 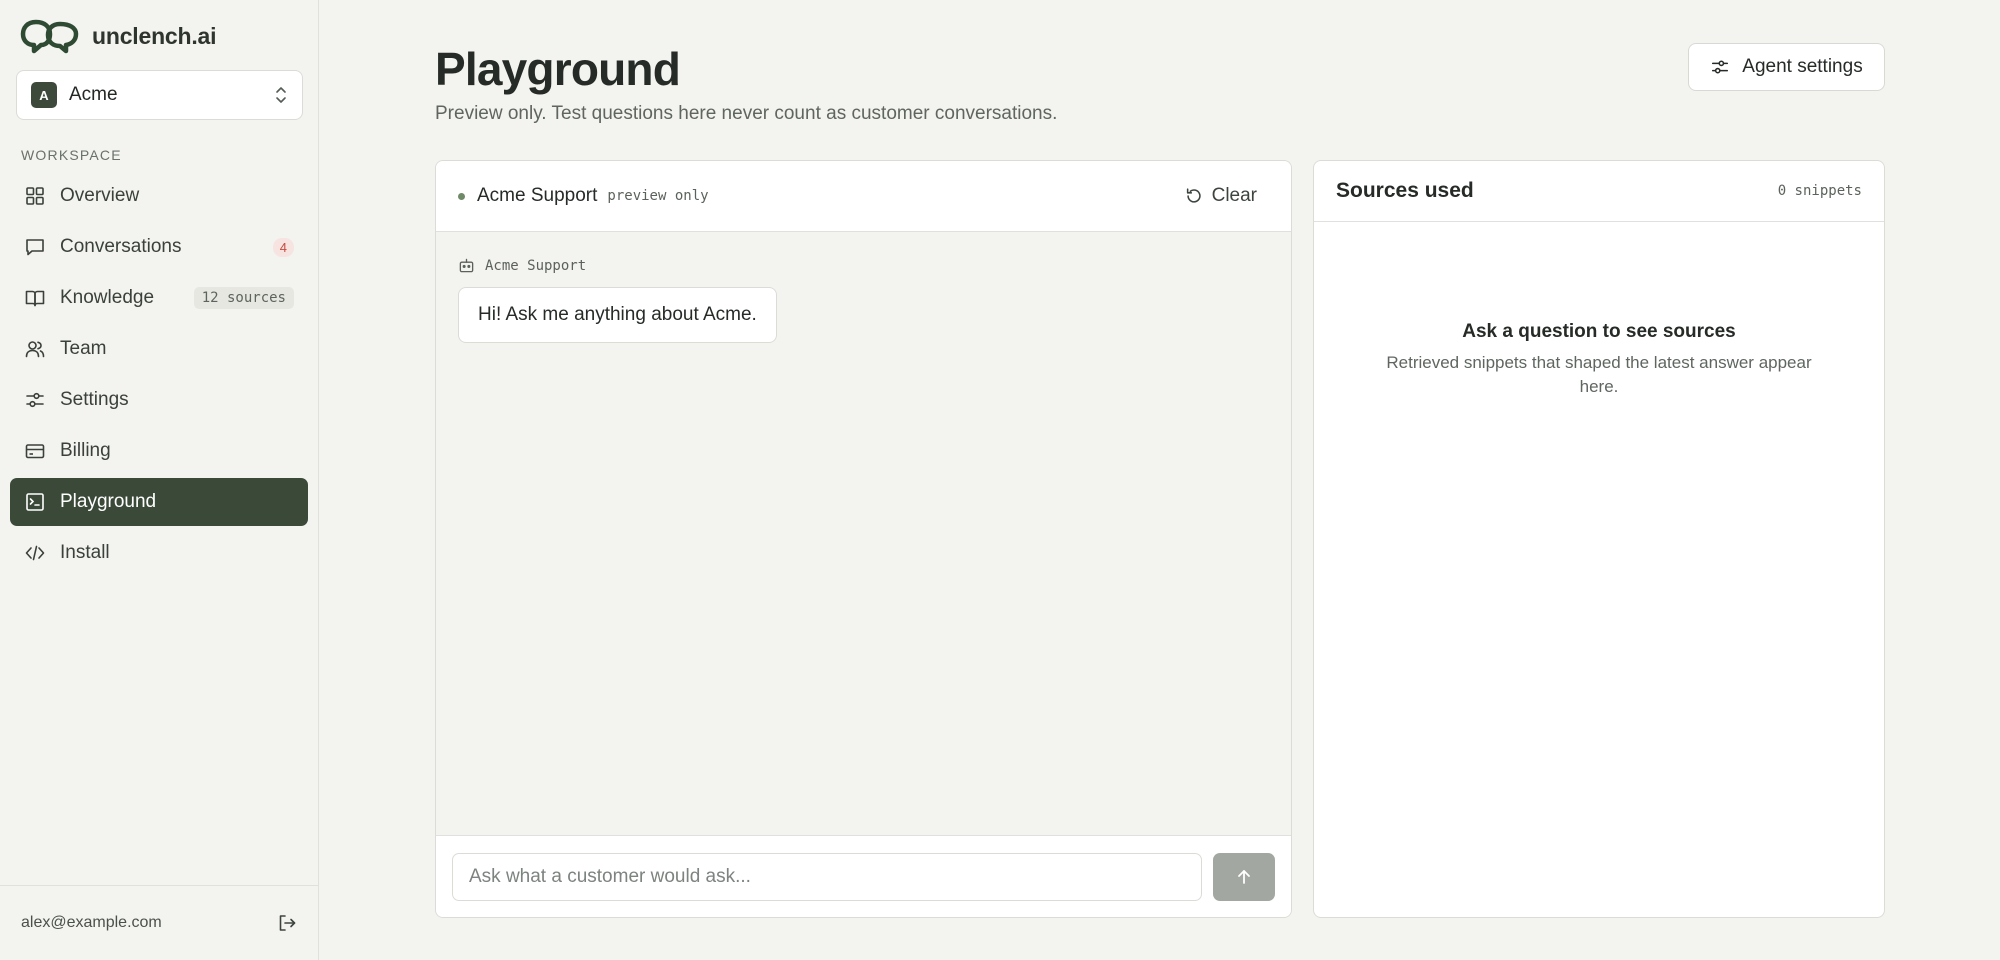 I want to click on sidebar-item-label: Playground, so click(x=108, y=501).